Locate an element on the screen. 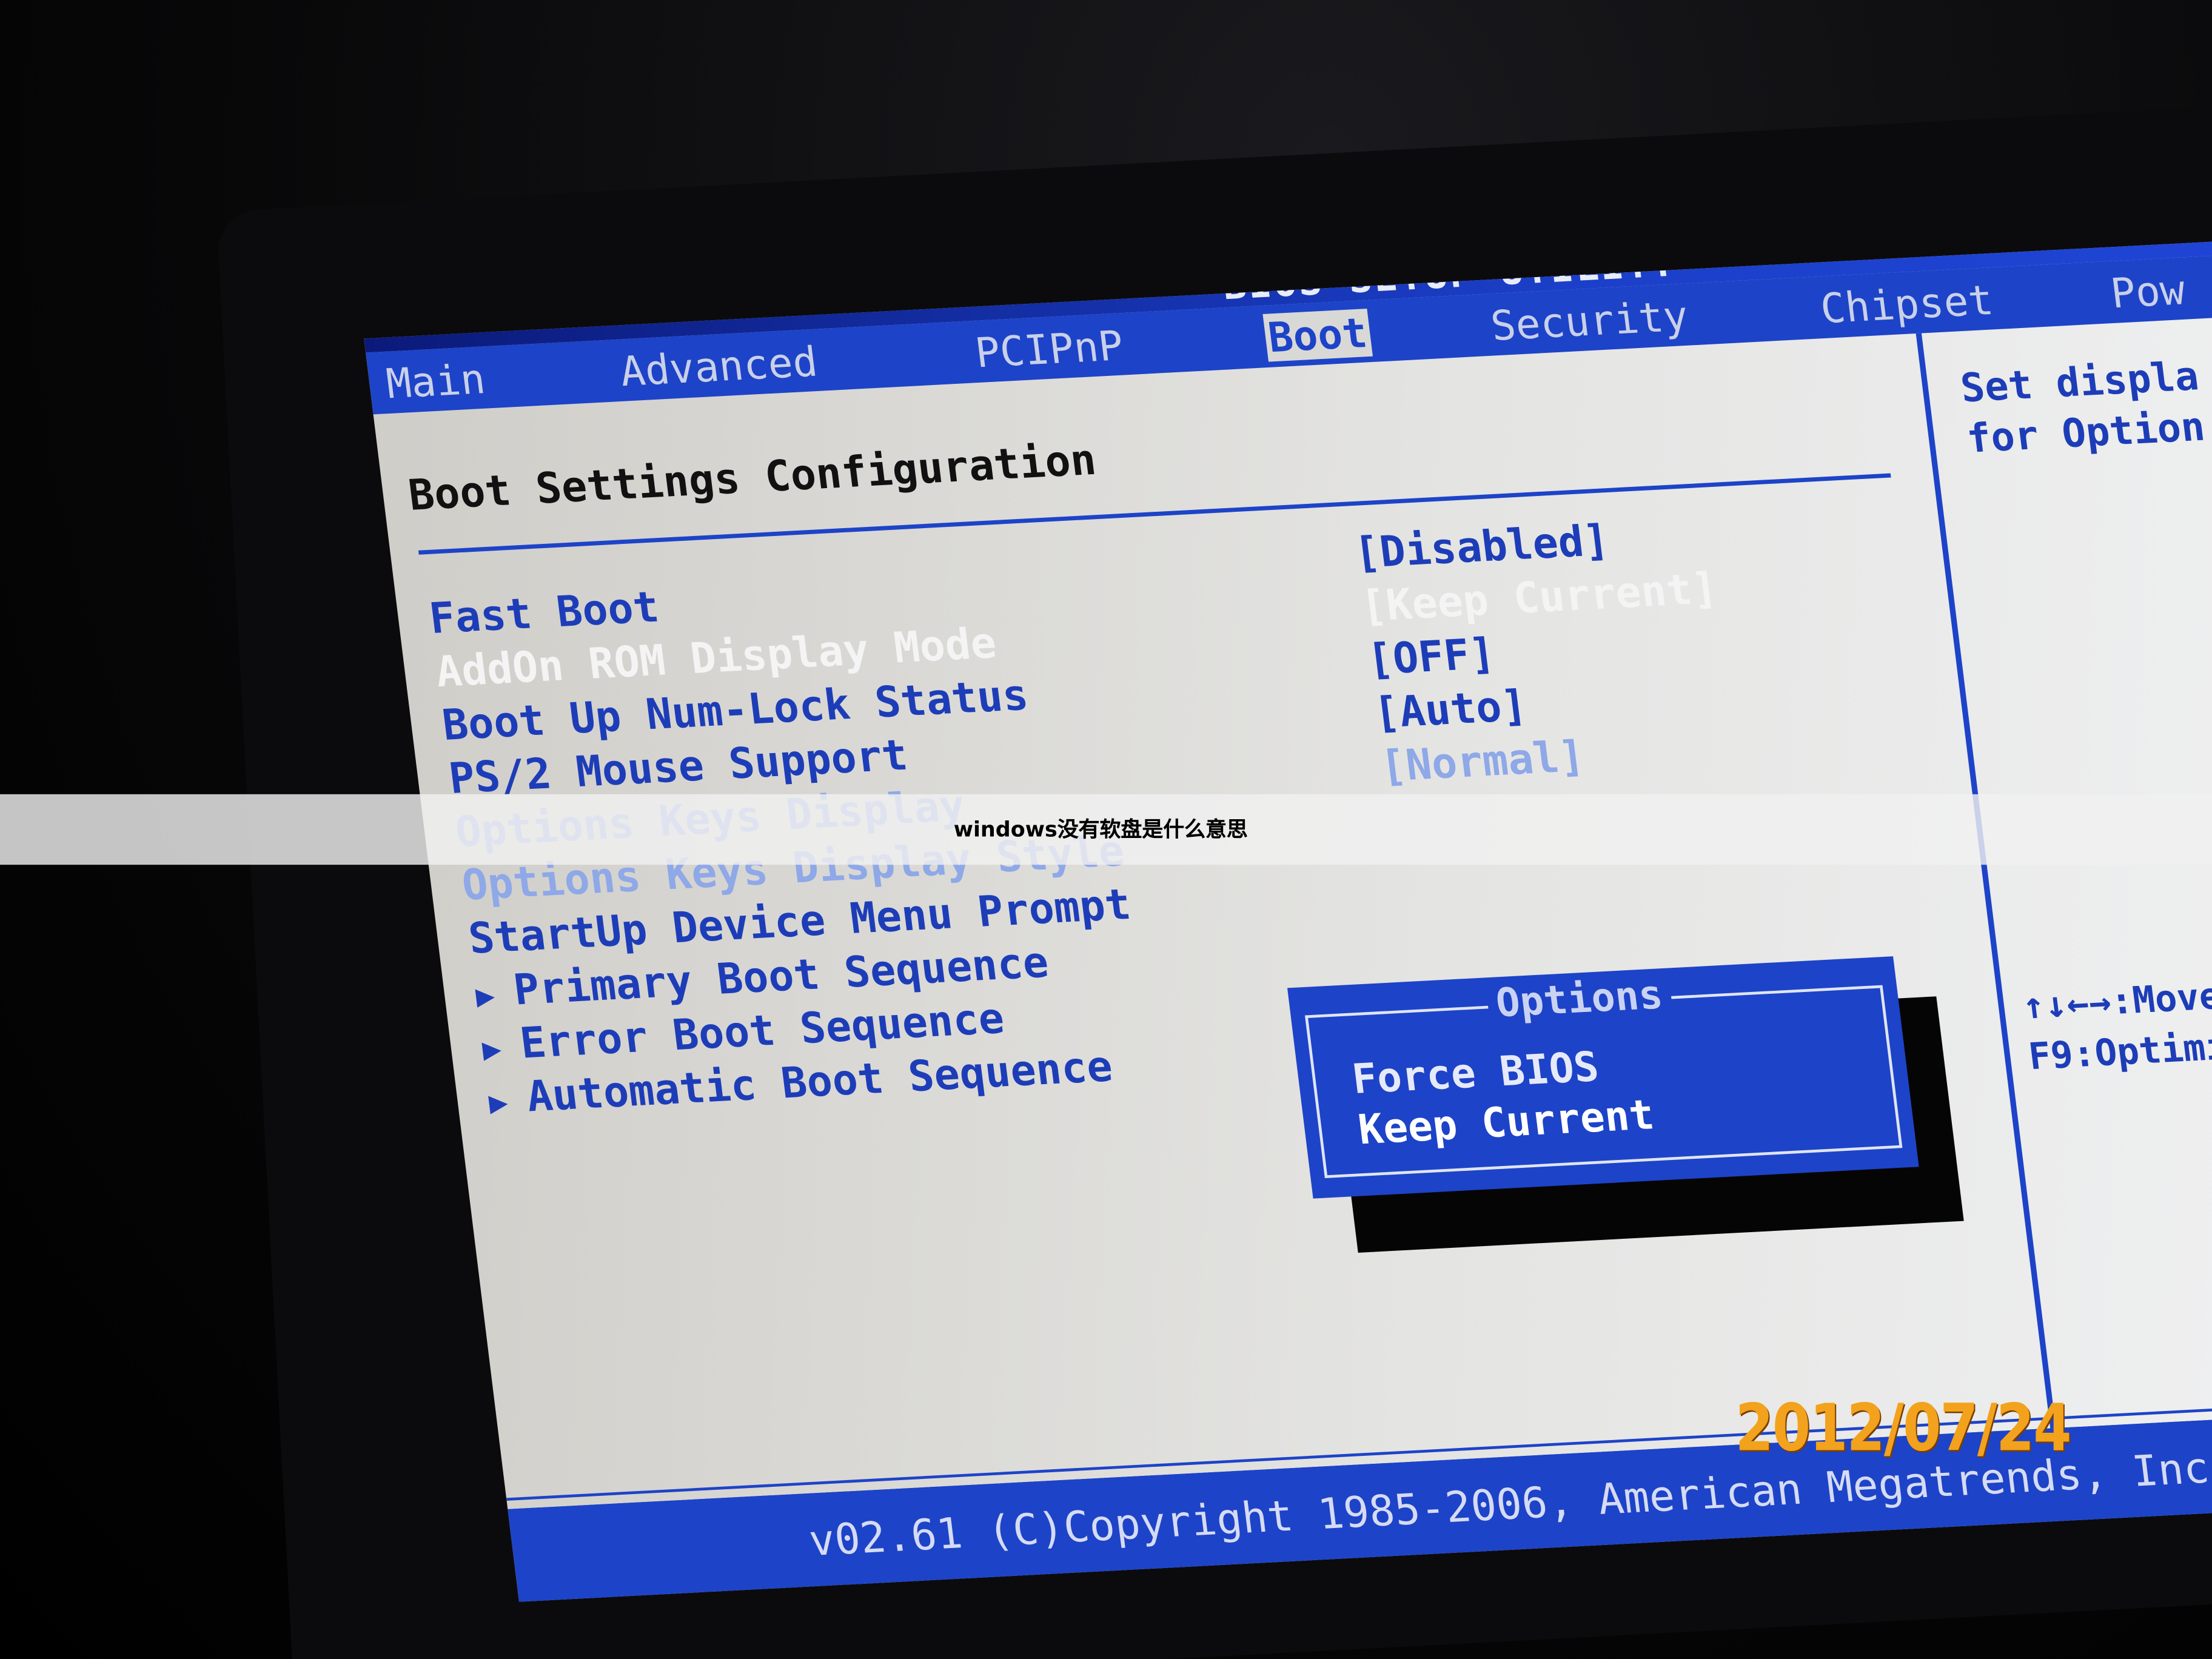 Image resolution: width=2212 pixels, height=1659 pixels. tab-power: Pow is located at coordinates (2147, 292).